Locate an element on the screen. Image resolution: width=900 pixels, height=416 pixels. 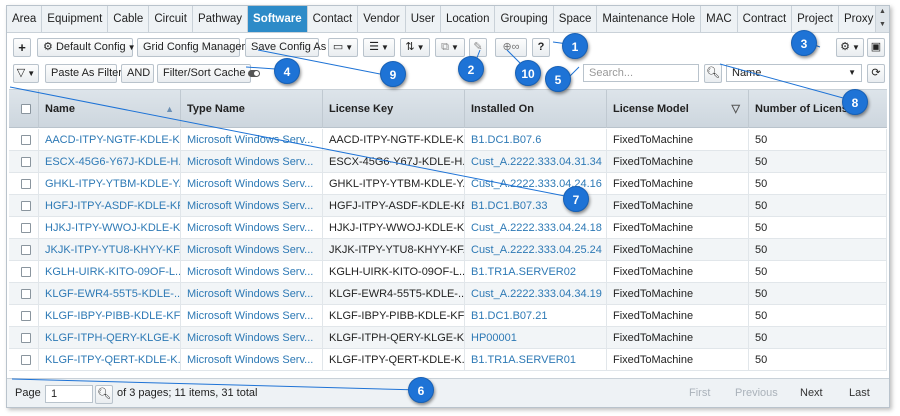
search-button: 🔍︎ is located at coordinates (713, 73).